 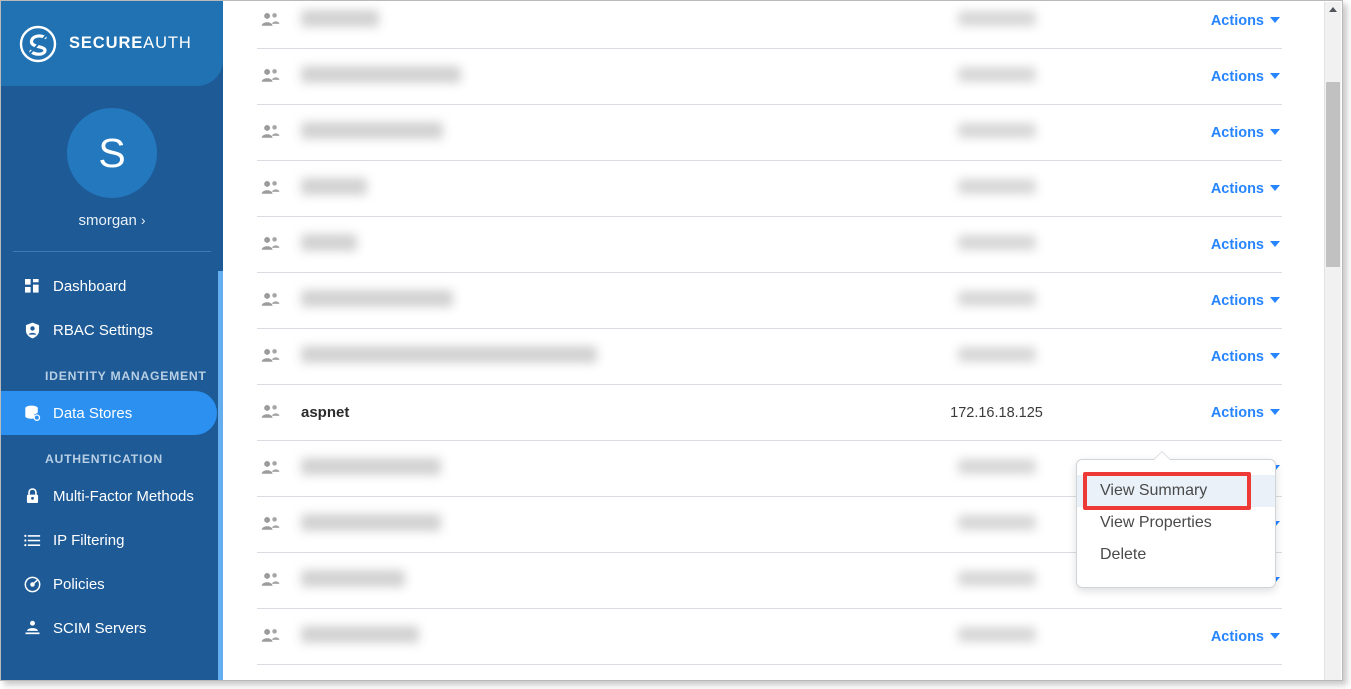 What do you see at coordinates (104, 459) in the screenshot?
I see `sidebar-section-authentication: AUTHENTICATION` at bounding box center [104, 459].